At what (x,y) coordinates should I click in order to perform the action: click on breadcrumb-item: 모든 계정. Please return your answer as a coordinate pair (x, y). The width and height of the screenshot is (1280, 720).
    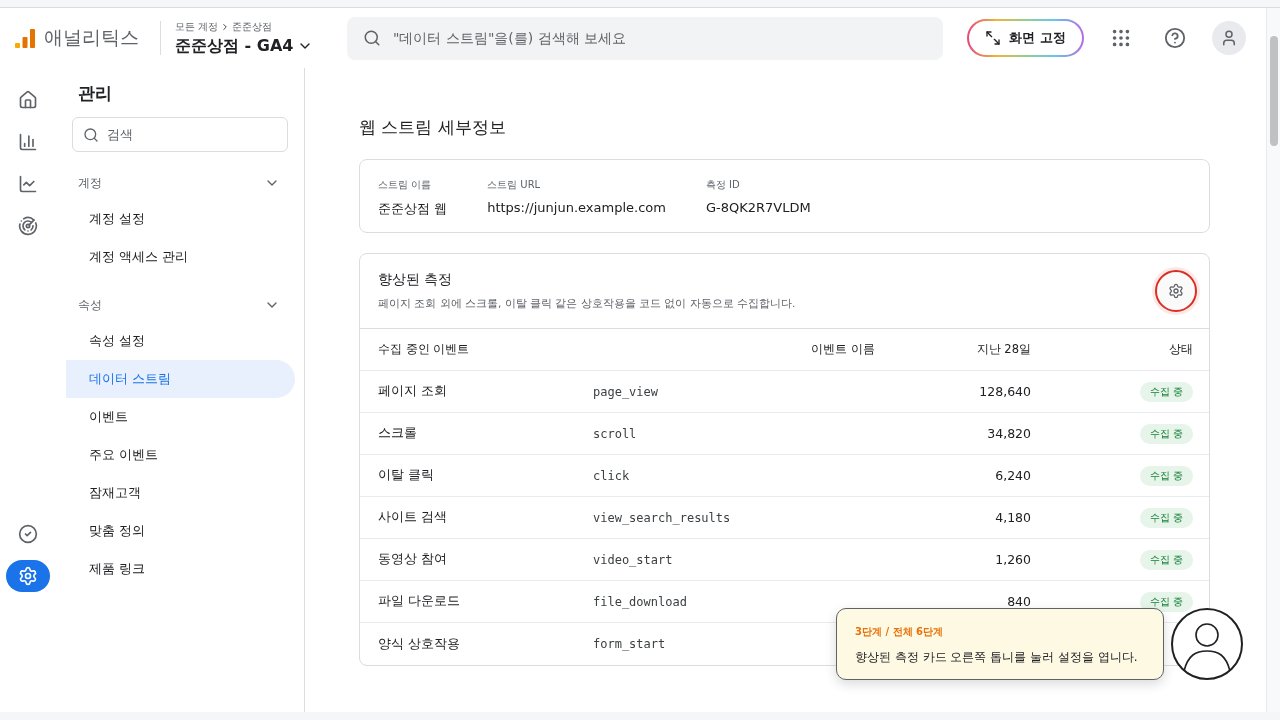
    Looking at the image, I should click on (197, 26).